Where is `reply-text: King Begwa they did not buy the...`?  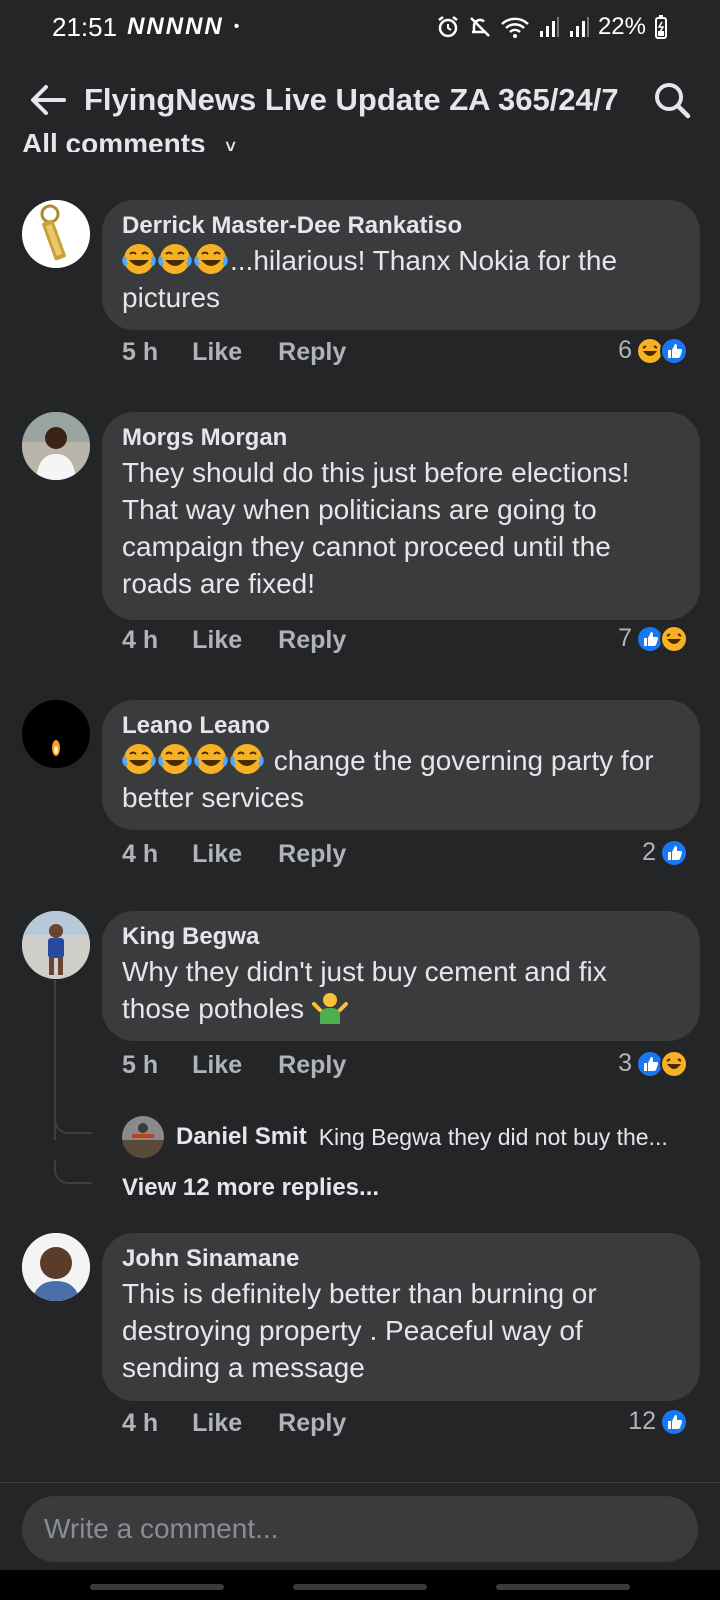
reply-text: King Begwa they did not buy the... is located at coordinates (493, 1136).